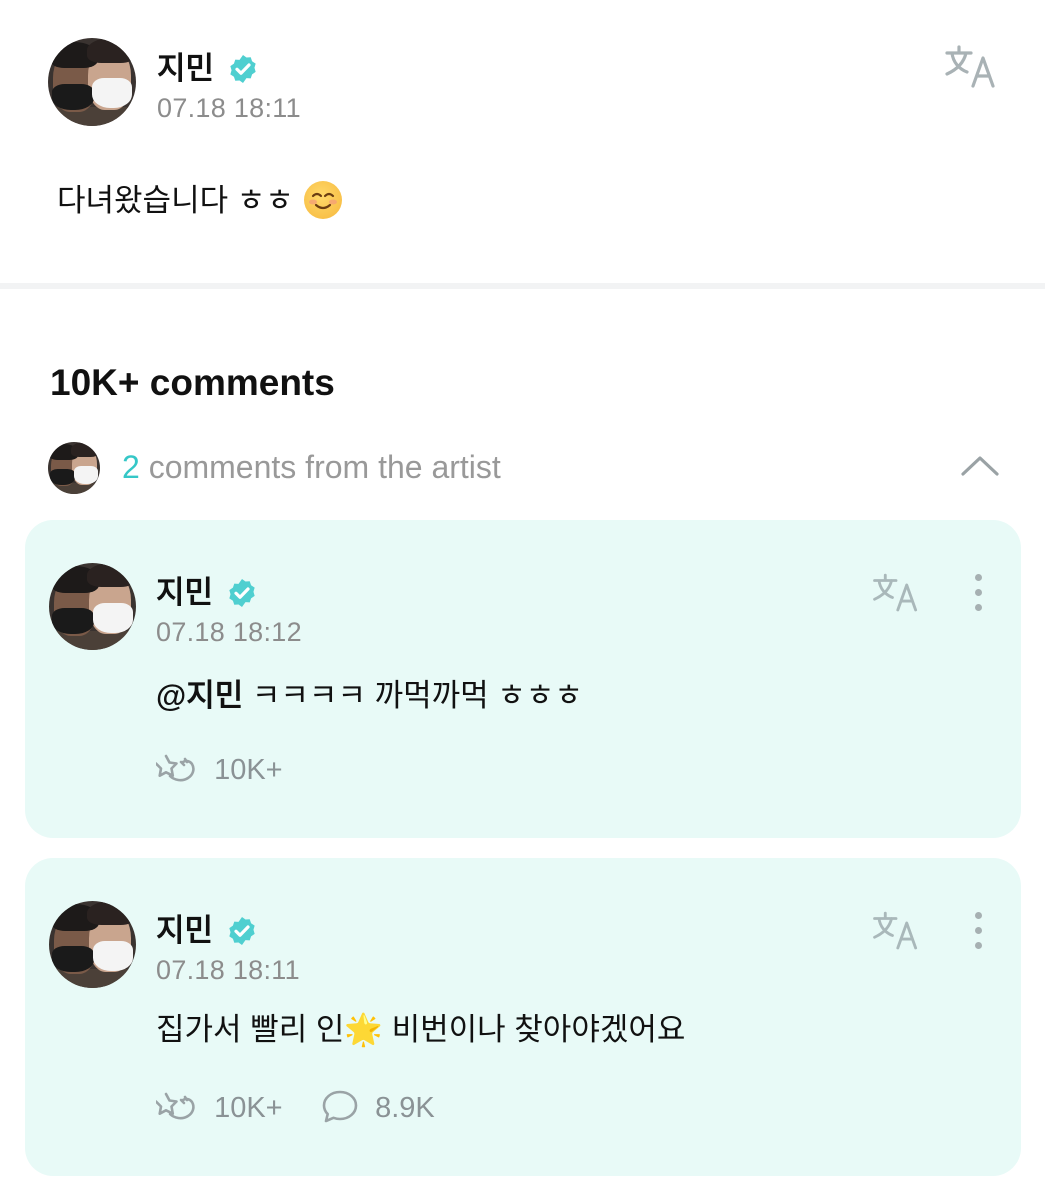 This screenshot has width=1045, height=1200. Describe the element at coordinates (522, 467) in the screenshot. I see `artist-comments-toggle: 2 comments from the artist` at that location.